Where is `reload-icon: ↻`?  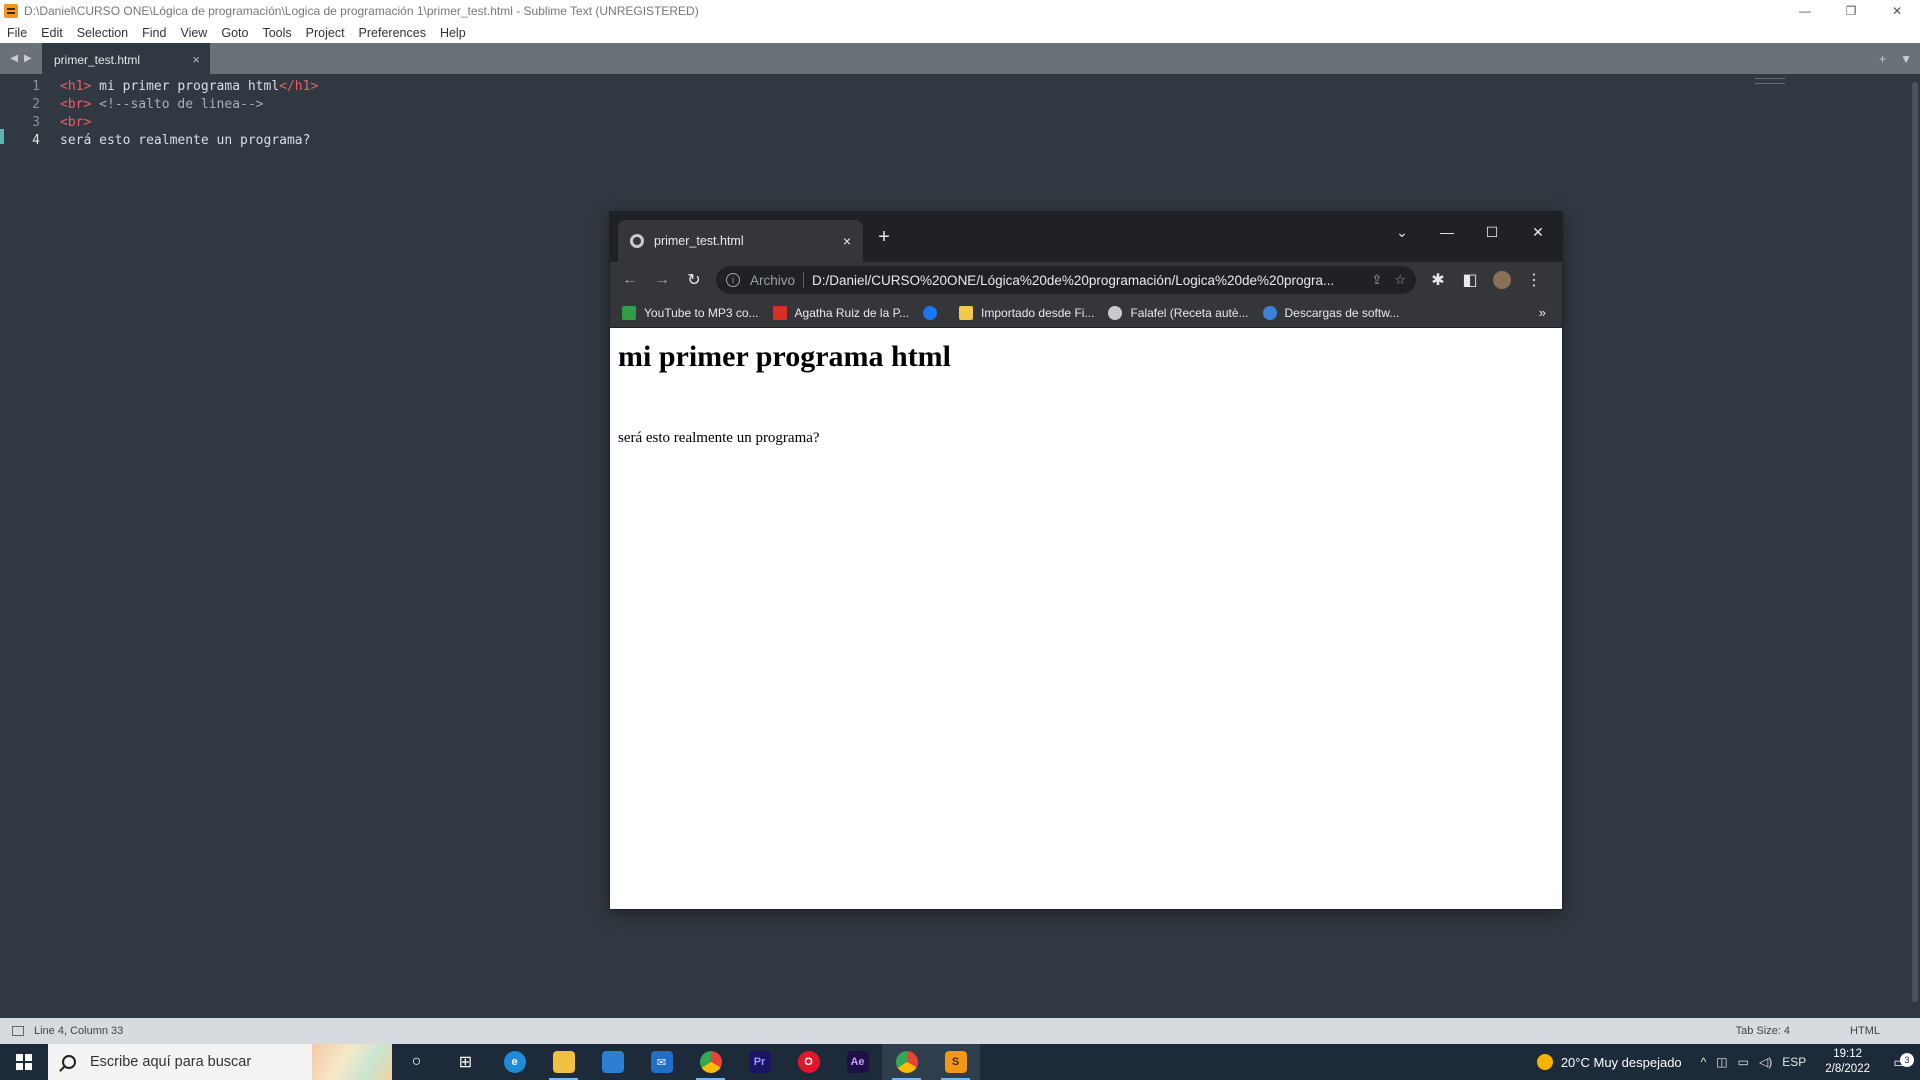
reload-icon: ↻ is located at coordinates (694, 280).